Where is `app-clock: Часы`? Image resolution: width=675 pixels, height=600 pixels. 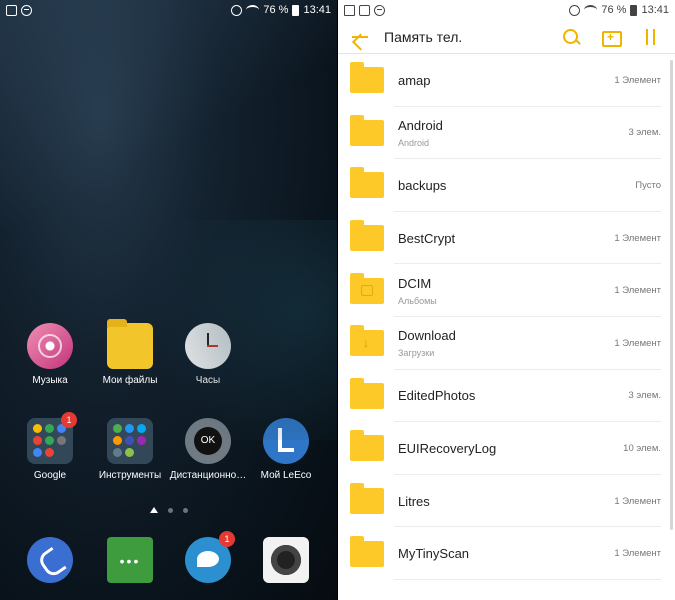 app-clock: Часы is located at coordinates (208, 354).